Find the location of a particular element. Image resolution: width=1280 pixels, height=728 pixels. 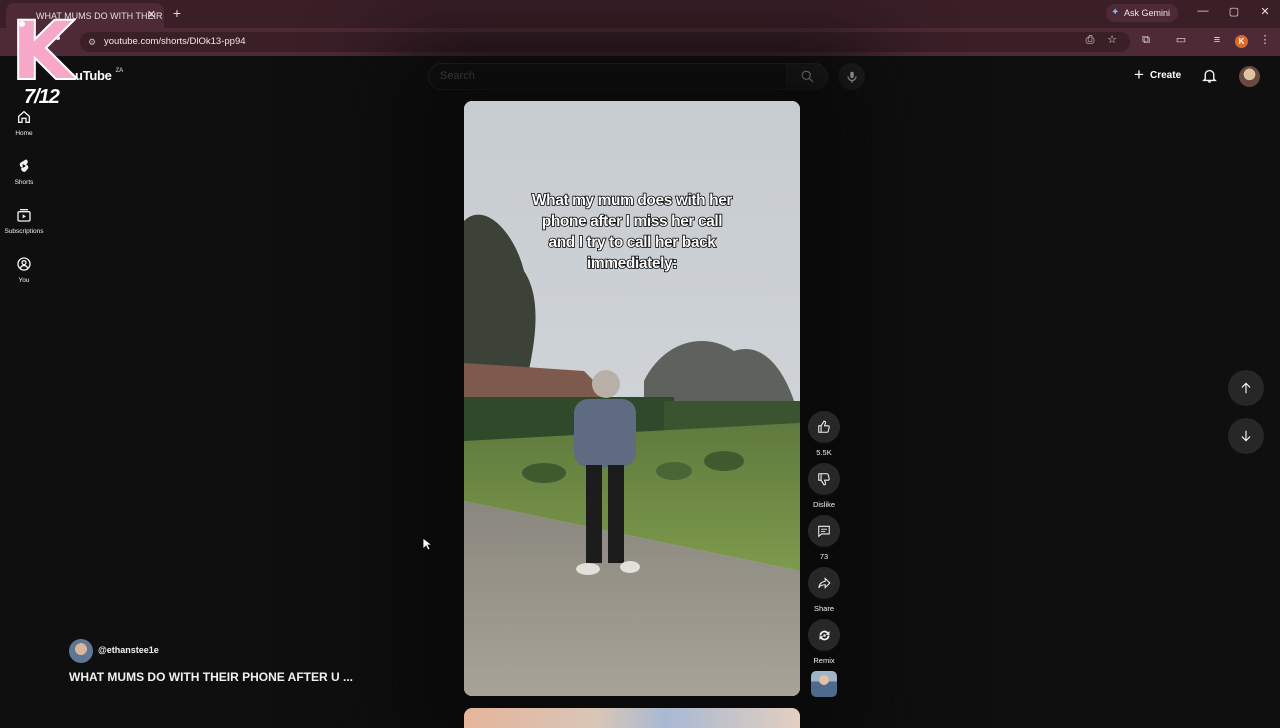

sidebar-item-label: You is located at coordinates (24, 280).